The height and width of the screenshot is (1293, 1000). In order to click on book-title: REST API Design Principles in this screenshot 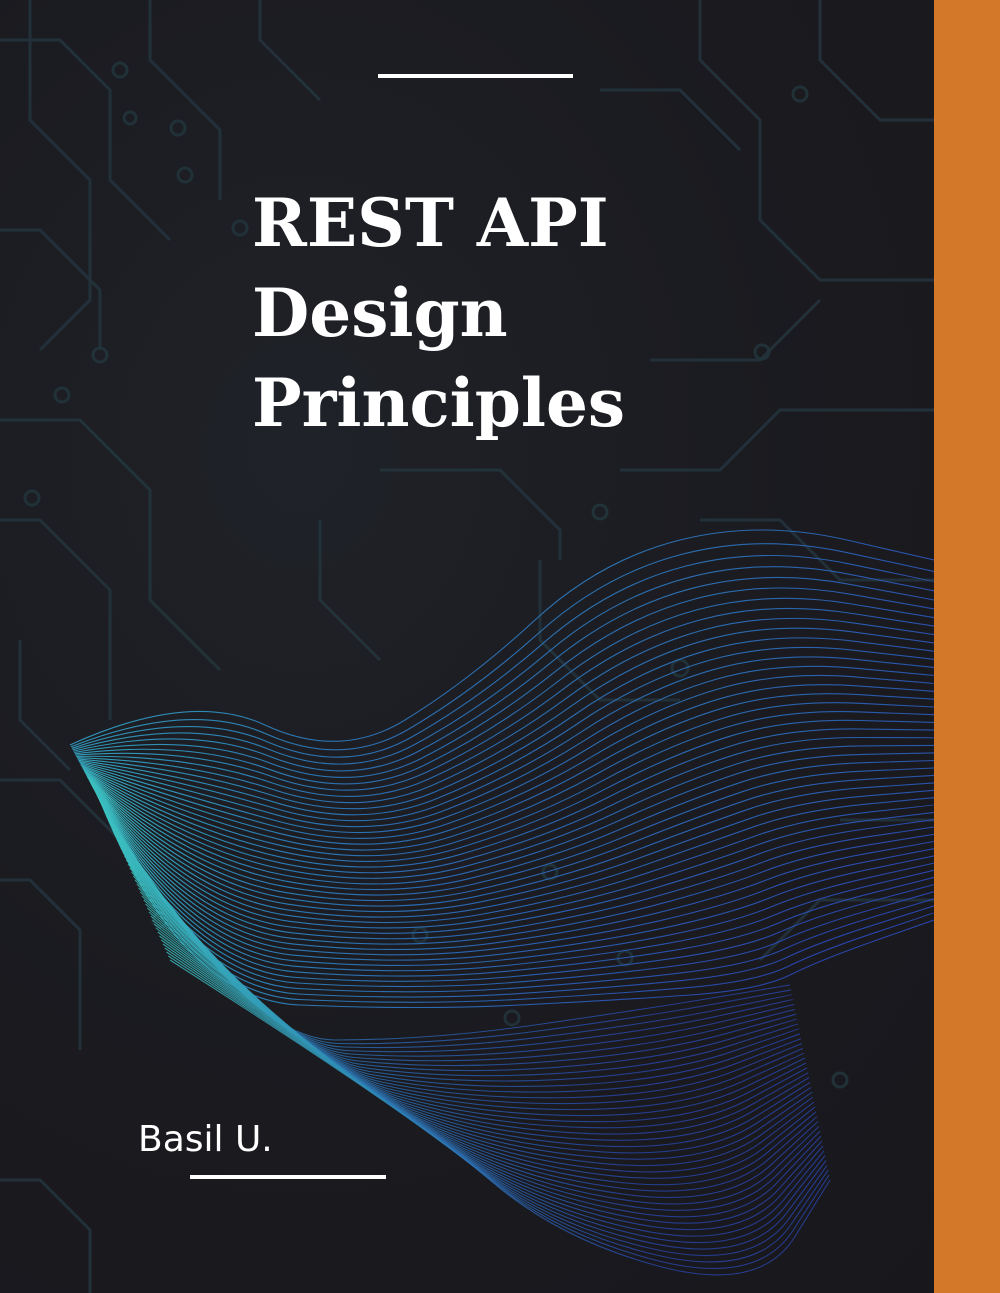, I will do `click(438, 313)`.